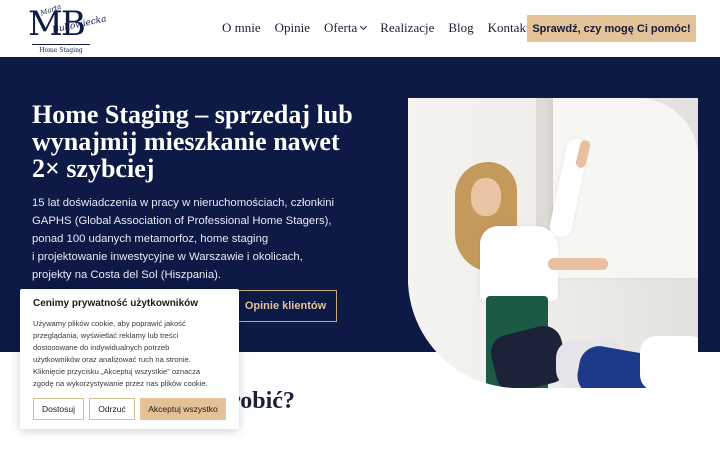  What do you see at coordinates (58, 409) in the screenshot?
I see `cookie-customize-button: Dostosuj` at bounding box center [58, 409].